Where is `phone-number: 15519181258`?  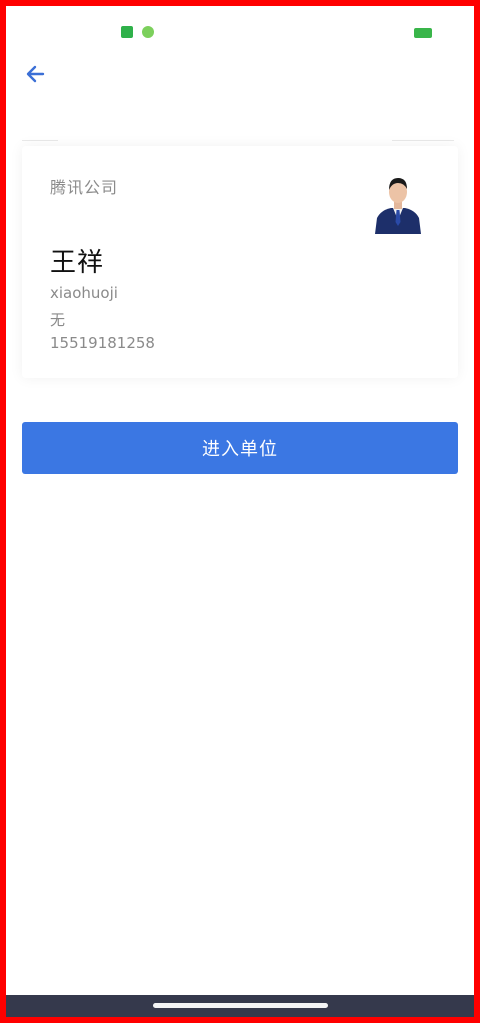
phone-number: 15519181258 is located at coordinates (102, 343).